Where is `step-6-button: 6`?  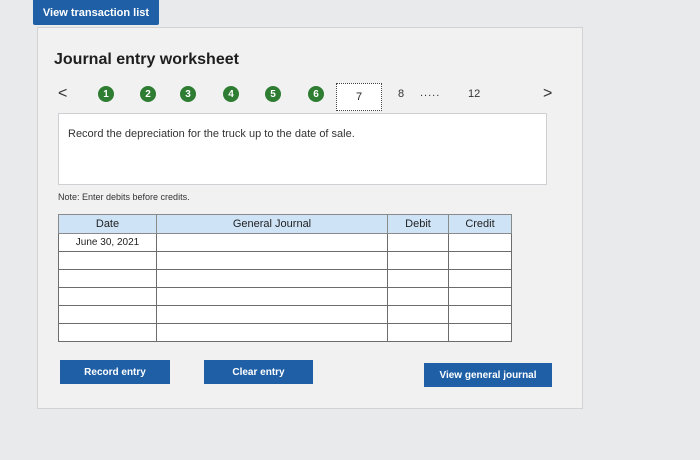
step-6-button: 6 is located at coordinates (316, 94).